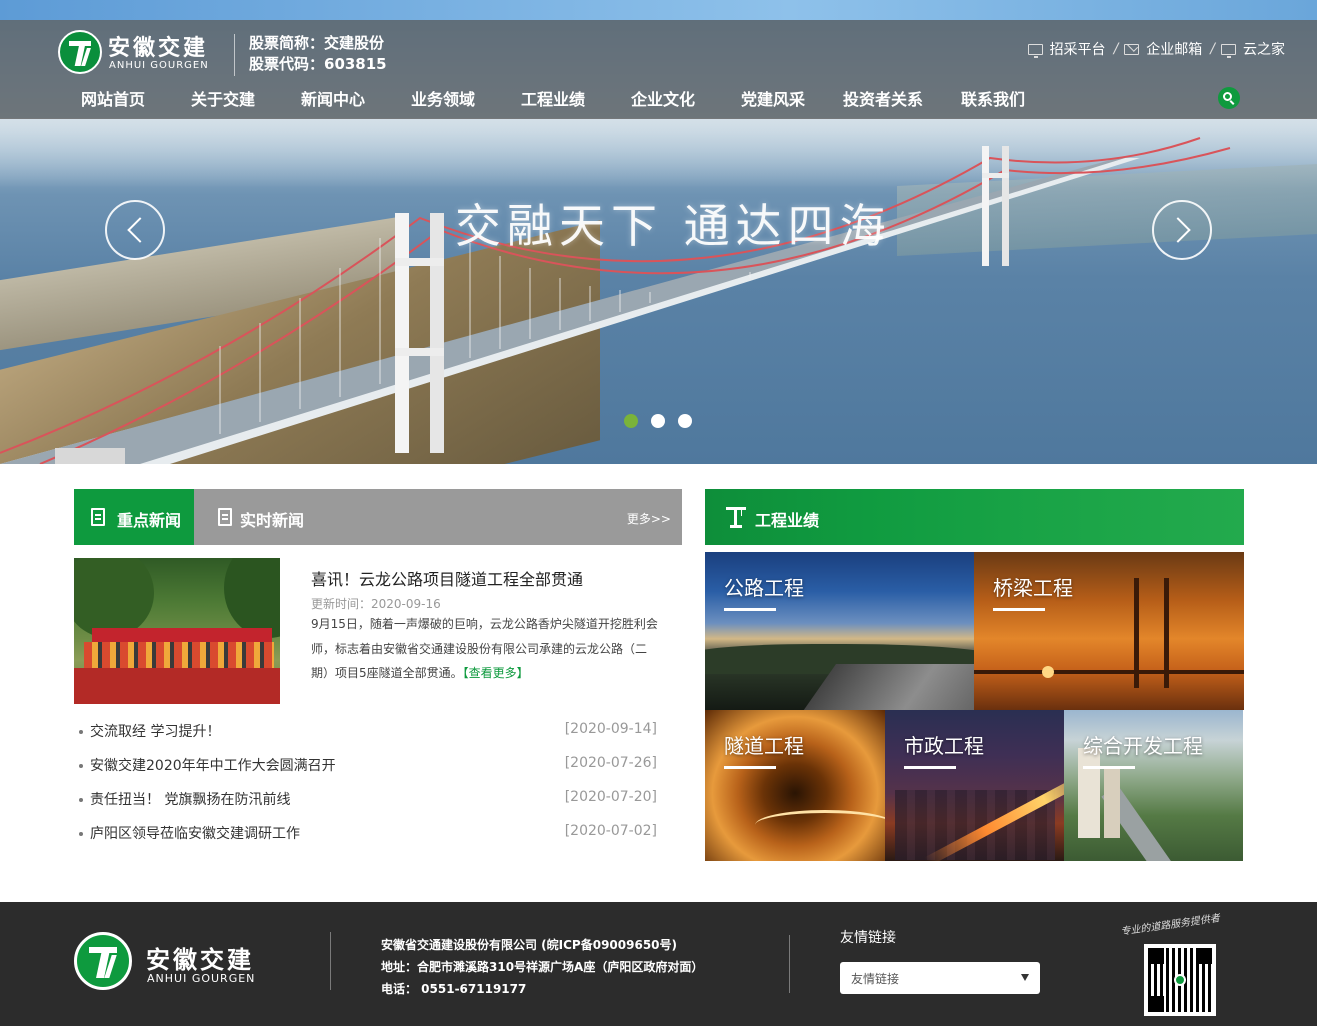 The image size is (1317, 1026). Describe the element at coordinates (447, 578) in the screenshot. I see `featured-news-title: 喜讯！云龙公路项目隧道工程全部贯通` at that location.